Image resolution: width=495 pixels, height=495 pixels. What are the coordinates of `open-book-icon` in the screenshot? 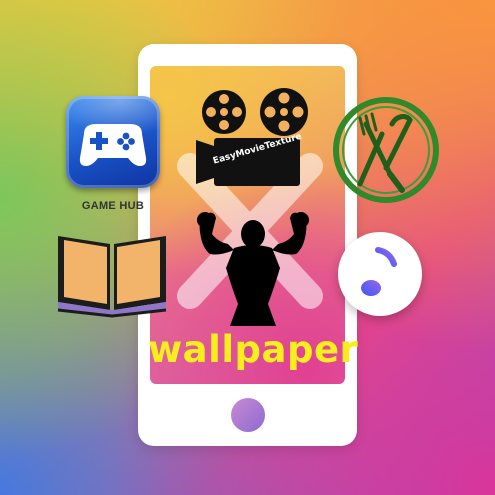 It's located at (112, 272).